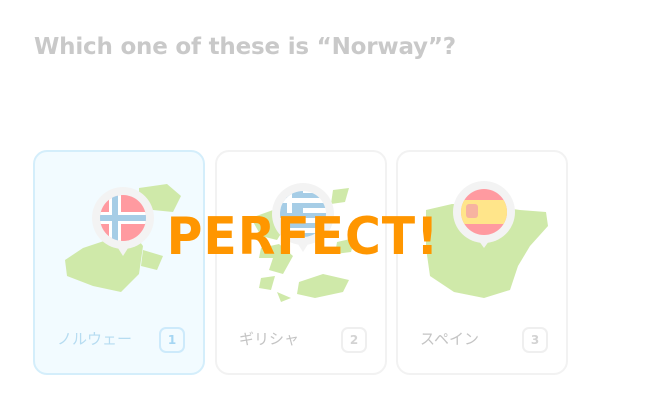  What do you see at coordinates (303, 237) in the screenshot?
I see `feedback-banner: PERFECT!` at bounding box center [303, 237].